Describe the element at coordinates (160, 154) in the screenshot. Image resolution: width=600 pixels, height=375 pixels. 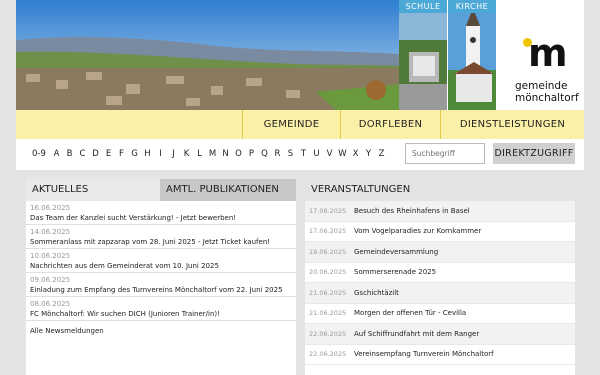
I see `az-link: I` at that location.